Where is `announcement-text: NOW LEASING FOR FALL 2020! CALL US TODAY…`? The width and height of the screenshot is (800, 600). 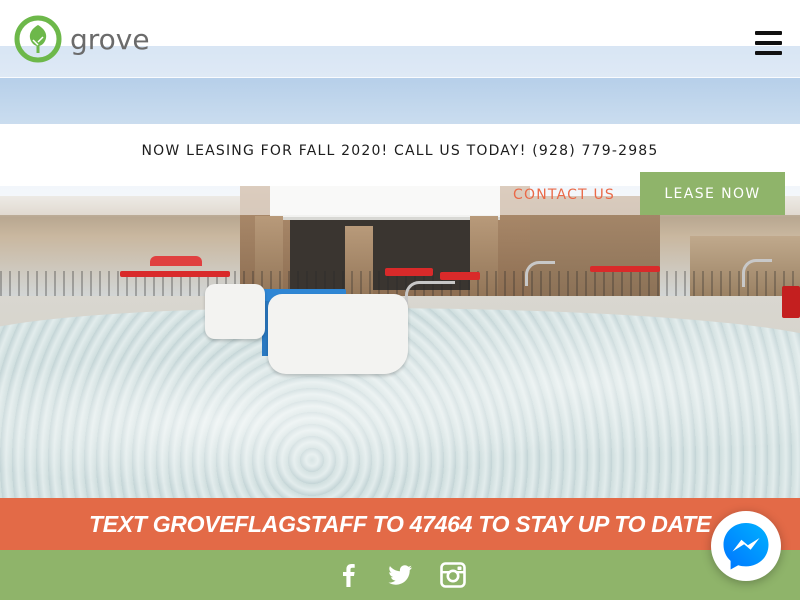
announcement-text: NOW LEASING FOR FALL 2020! CALL US TODAY… is located at coordinates (399, 151).